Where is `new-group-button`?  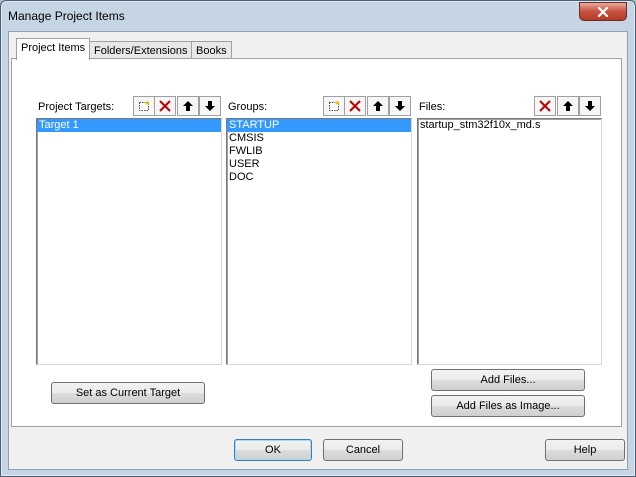 new-group-button is located at coordinates (334, 106).